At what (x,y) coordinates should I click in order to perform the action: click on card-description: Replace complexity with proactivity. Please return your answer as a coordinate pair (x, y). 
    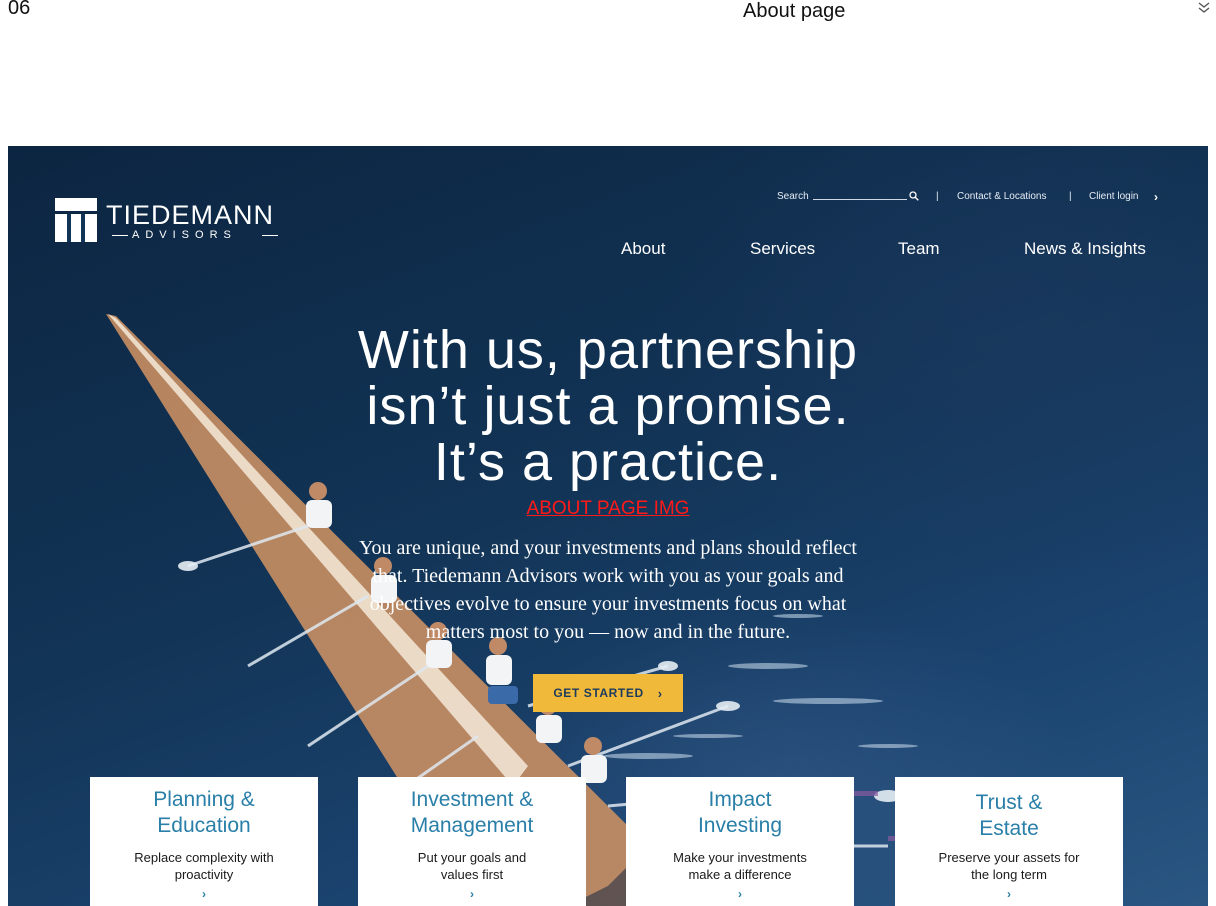
    Looking at the image, I should click on (204, 866).